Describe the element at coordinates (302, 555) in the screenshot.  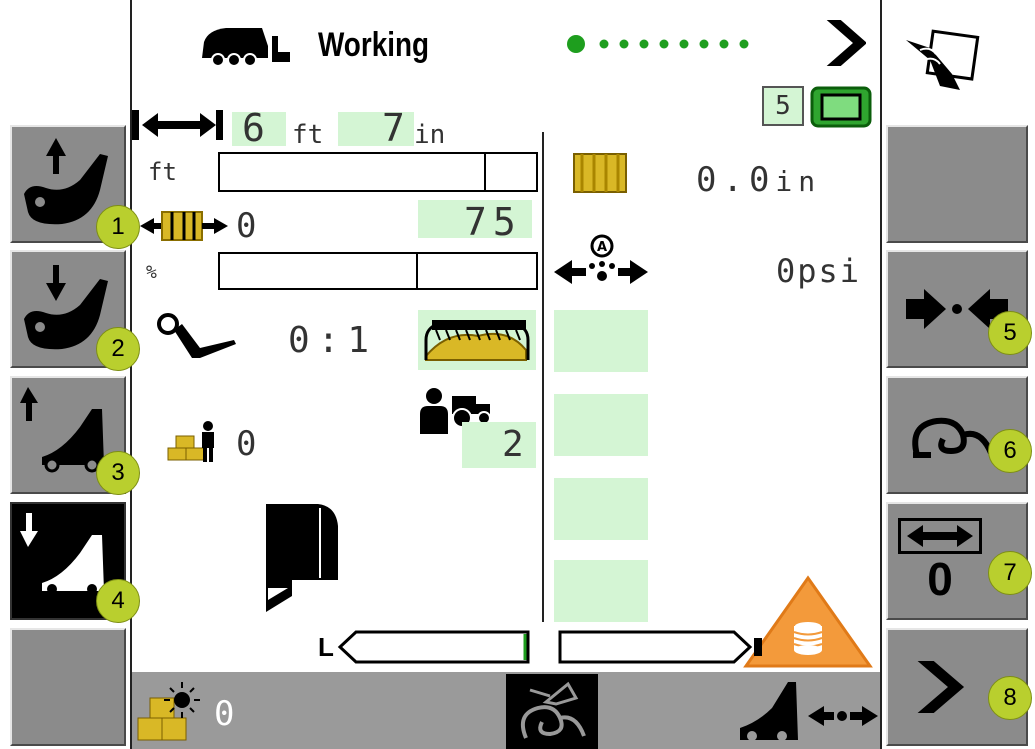
I see `tailgate-icon` at that location.